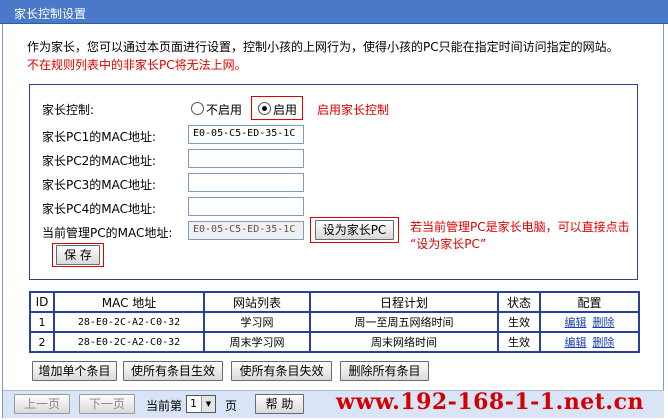  Describe the element at coordinates (42, 322) in the screenshot. I see `cell-id: 1` at that location.